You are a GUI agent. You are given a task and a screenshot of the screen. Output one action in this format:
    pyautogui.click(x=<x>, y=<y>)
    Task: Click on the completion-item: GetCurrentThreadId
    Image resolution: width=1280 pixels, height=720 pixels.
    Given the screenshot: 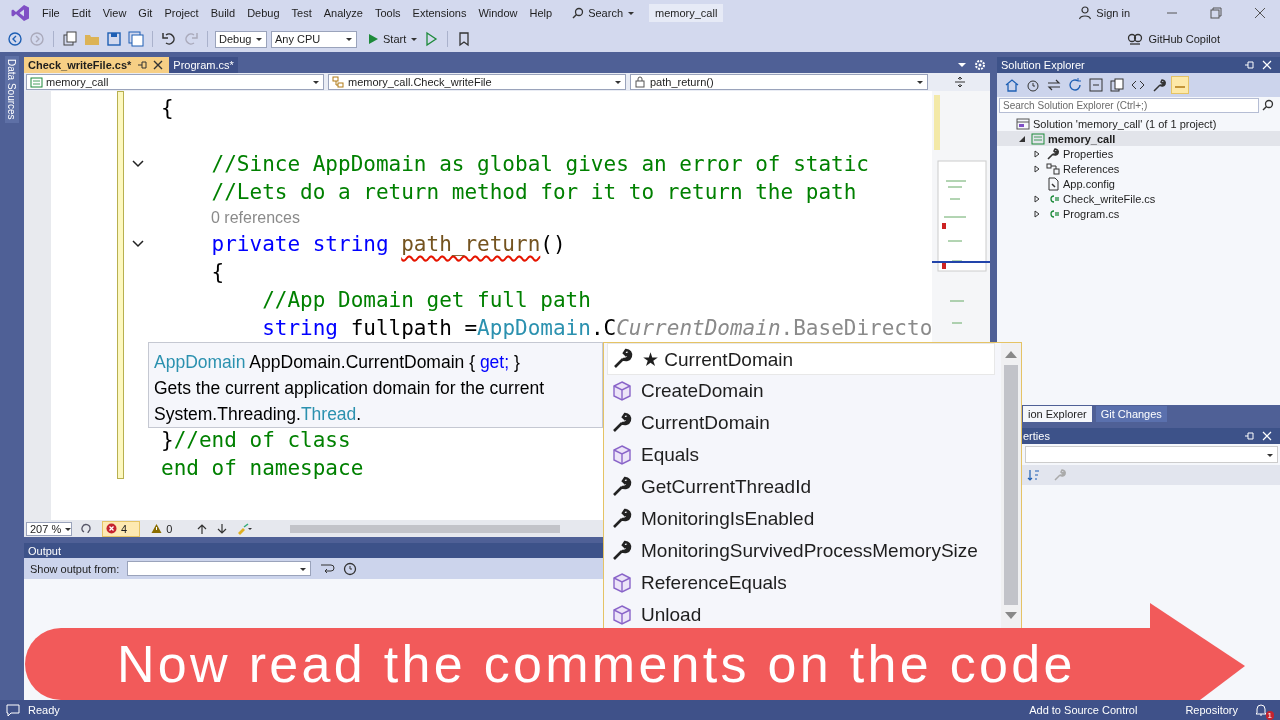 What is the action you would take?
    pyautogui.click(x=801, y=487)
    